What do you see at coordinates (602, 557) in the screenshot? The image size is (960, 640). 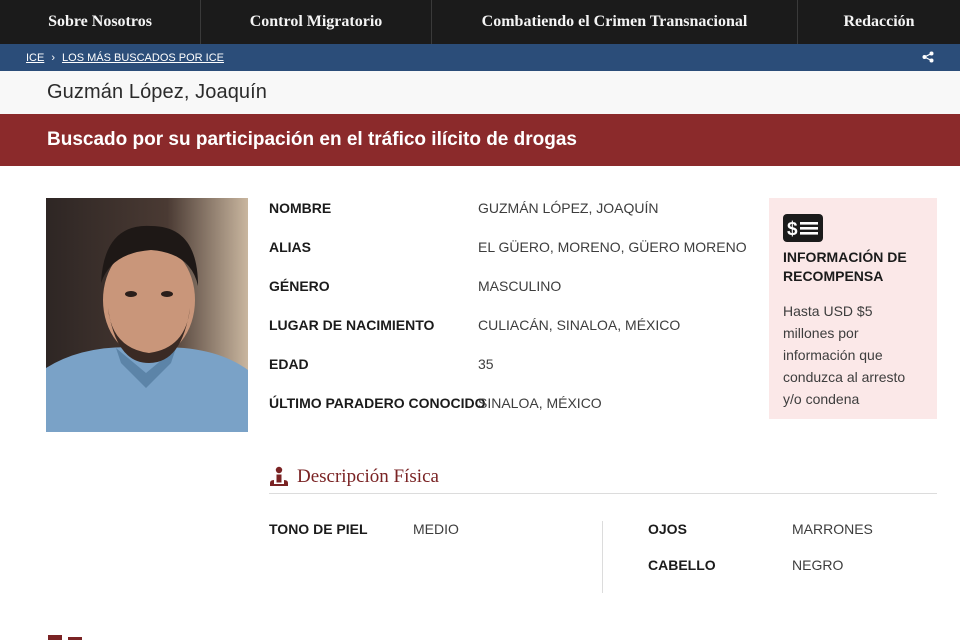 I see `column-divider` at bounding box center [602, 557].